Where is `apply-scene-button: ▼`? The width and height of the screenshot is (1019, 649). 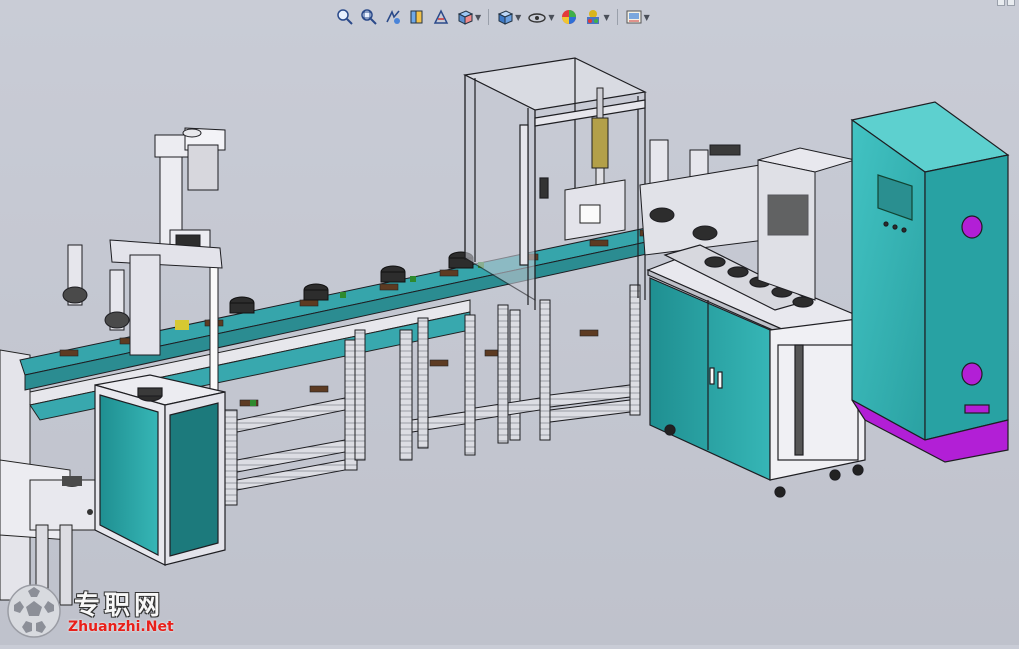
apply-scene-button: ▼ is located at coordinates (596, 17).